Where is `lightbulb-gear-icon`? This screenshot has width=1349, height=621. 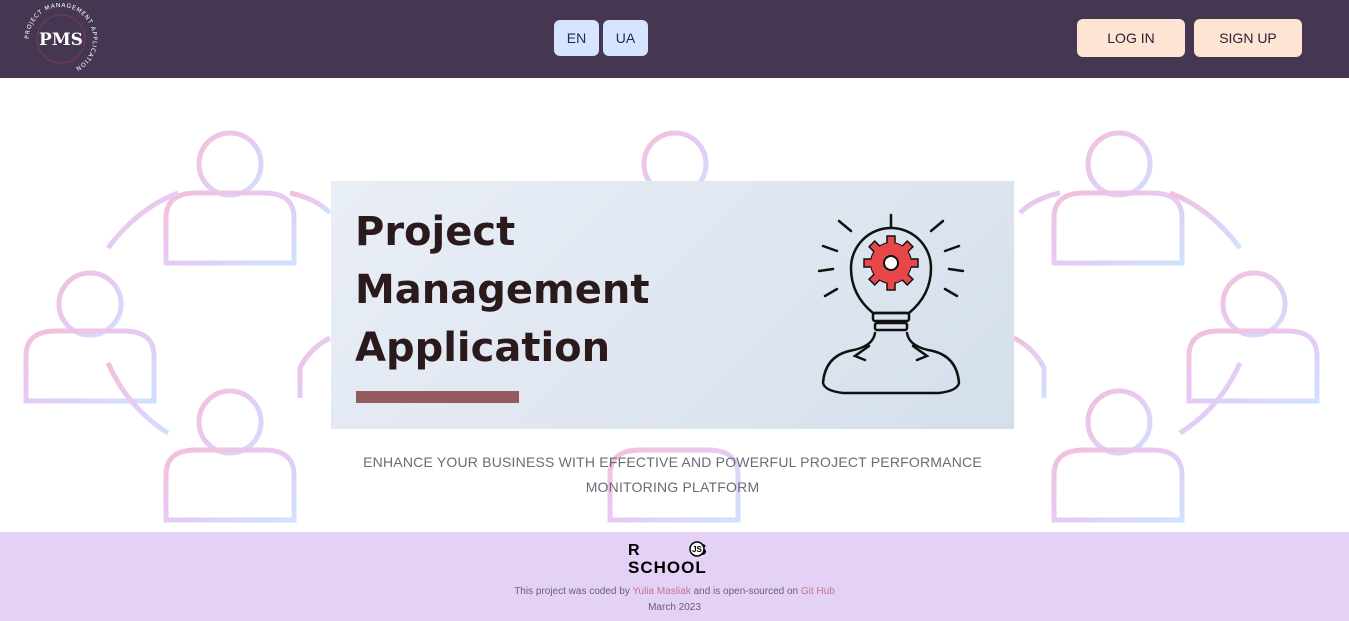
lightbulb-gear-icon is located at coordinates (891, 304).